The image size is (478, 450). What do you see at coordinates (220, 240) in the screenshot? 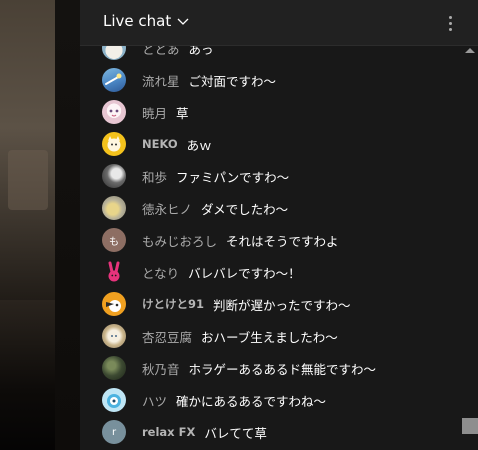
I see `chat-message: も もみじおろし それはそうですわよ` at bounding box center [220, 240].